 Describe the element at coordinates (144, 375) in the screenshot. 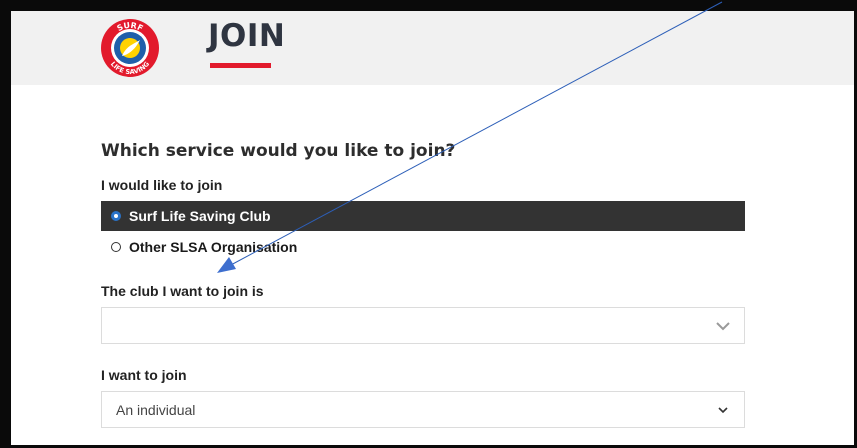

I see `want-to-join-label: I want to join` at that location.